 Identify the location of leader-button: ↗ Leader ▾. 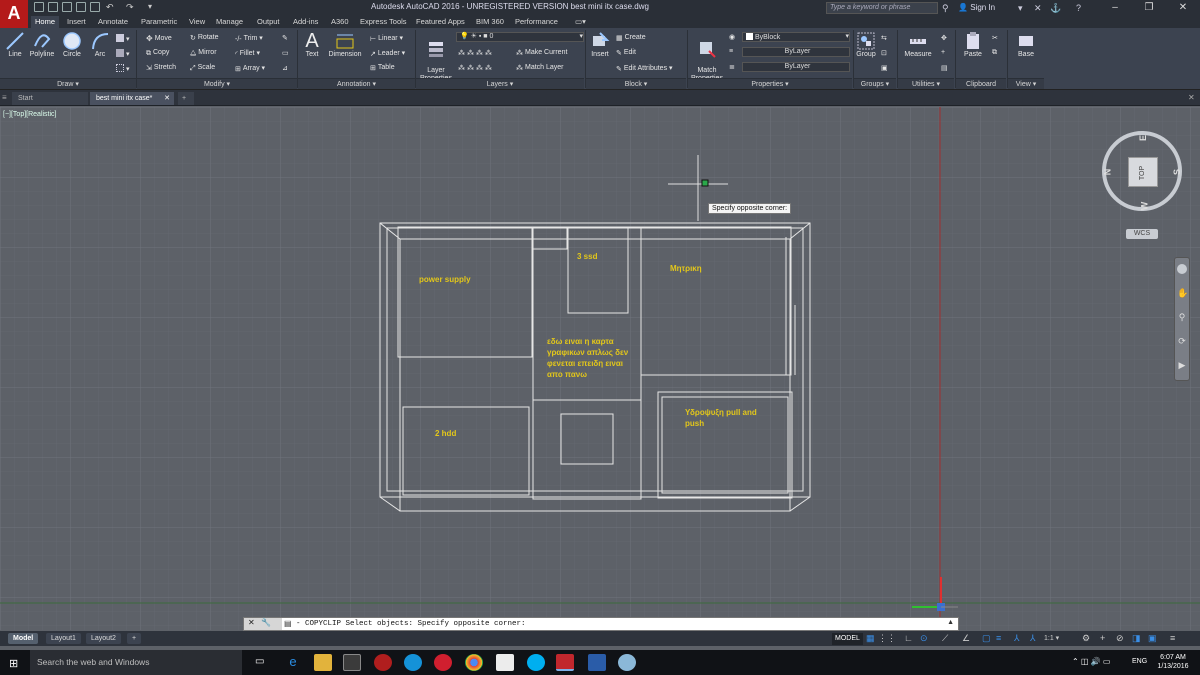
(387, 53).